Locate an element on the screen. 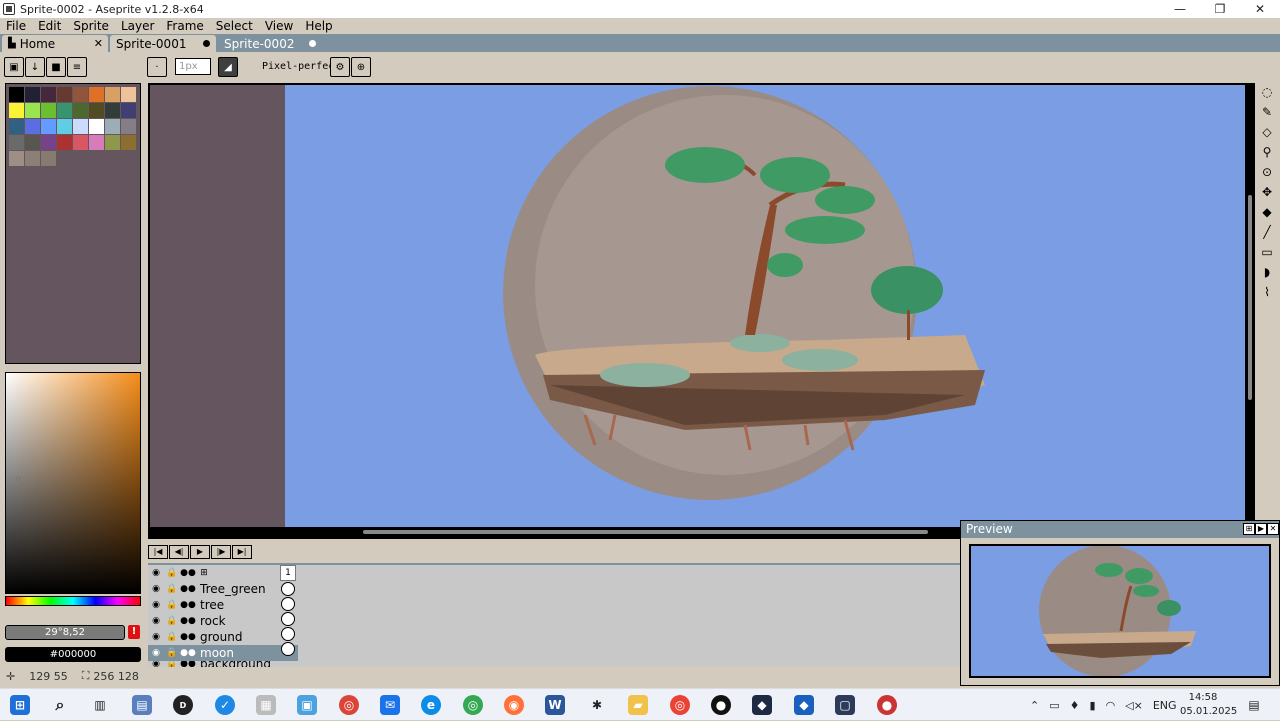 This screenshot has width=1280, height=721. pixel-perfect-label: Pixel-perfect is located at coordinates (301, 66).